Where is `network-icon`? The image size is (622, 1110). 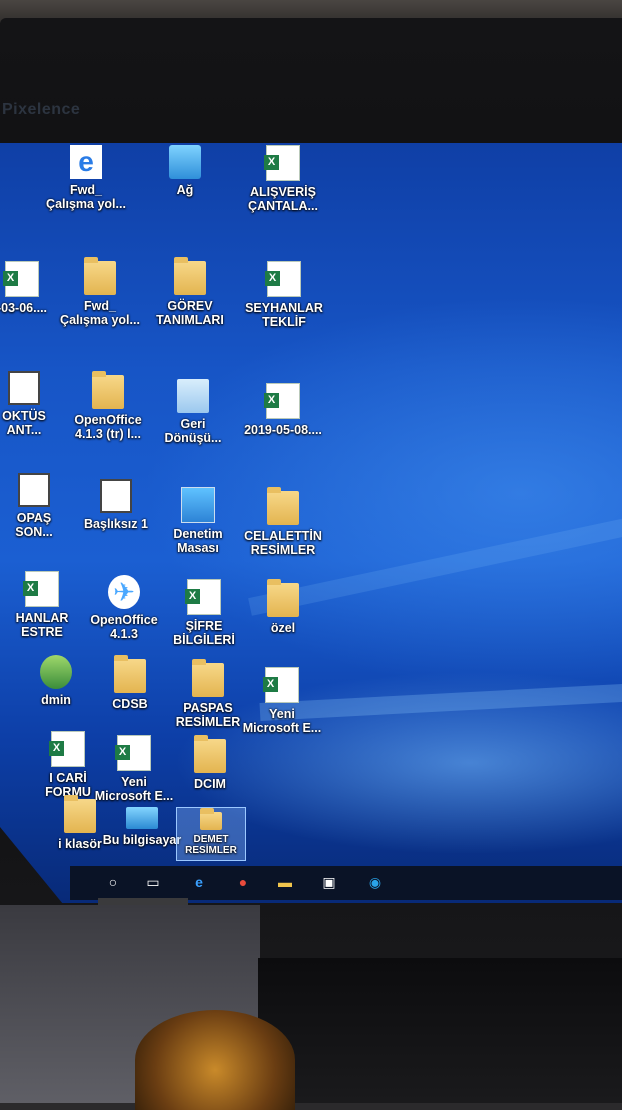 network-icon is located at coordinates (185, 162).